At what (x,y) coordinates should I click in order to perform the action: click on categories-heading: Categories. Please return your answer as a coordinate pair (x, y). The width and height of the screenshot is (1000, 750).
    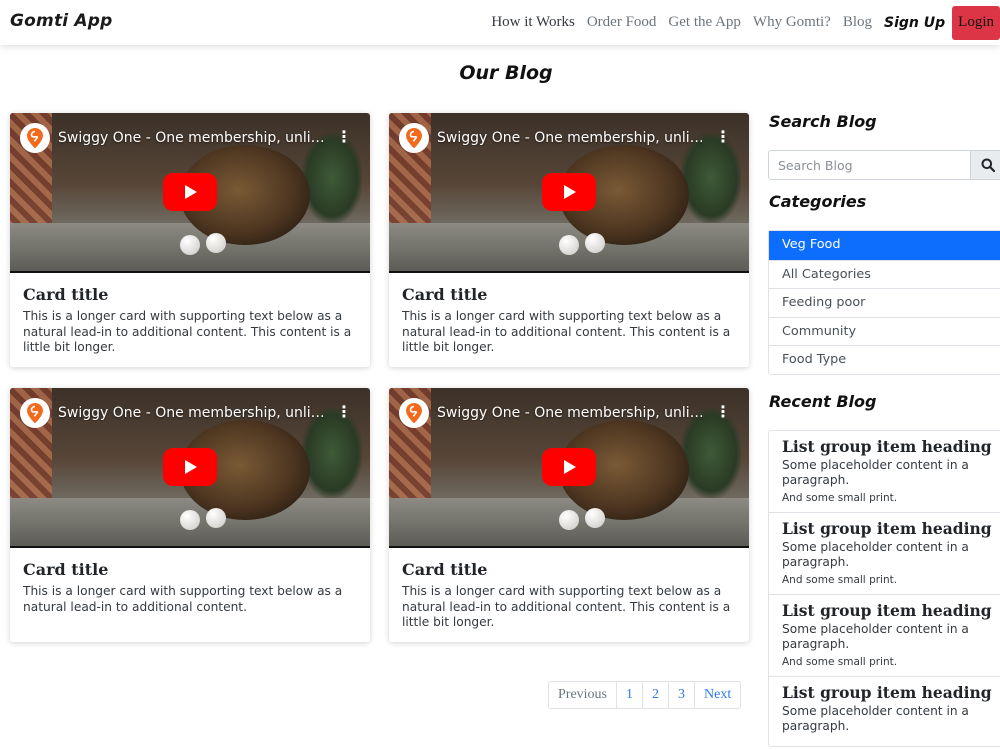
    Looking at the image, I should click on (818, 201).